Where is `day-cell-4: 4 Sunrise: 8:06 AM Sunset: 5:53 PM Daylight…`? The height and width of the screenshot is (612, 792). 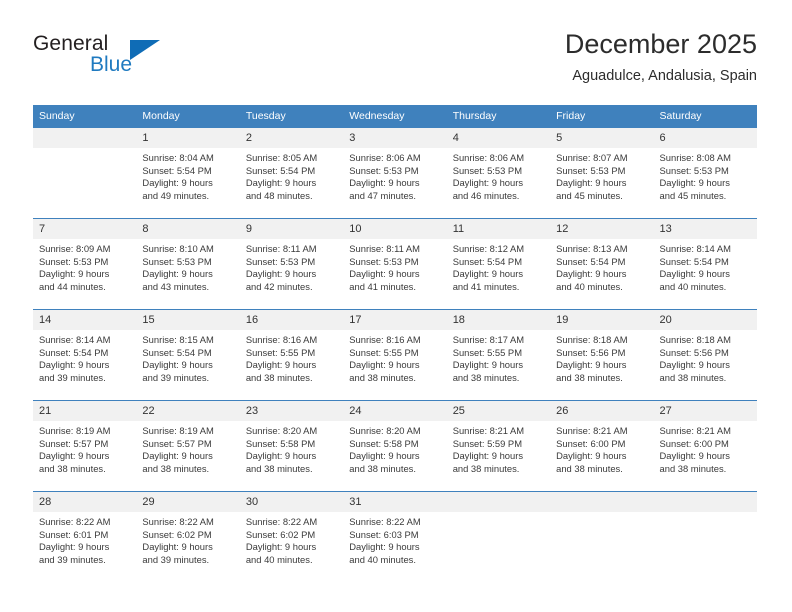
day-cell-4: 4 Sunrise: 8:06 AM Sunset: 5:53 PM Daylight… is located at coordinates (498, 173).